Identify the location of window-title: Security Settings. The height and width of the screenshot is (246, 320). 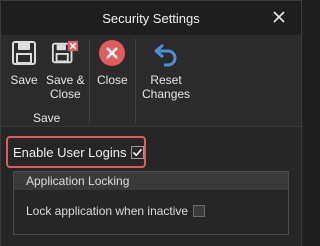
(151, 18).